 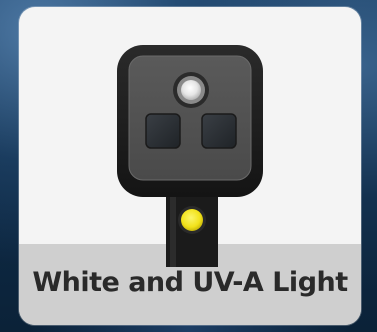 I want to click on product-caption: White and UV-A Light, so click(x=190, y=282).